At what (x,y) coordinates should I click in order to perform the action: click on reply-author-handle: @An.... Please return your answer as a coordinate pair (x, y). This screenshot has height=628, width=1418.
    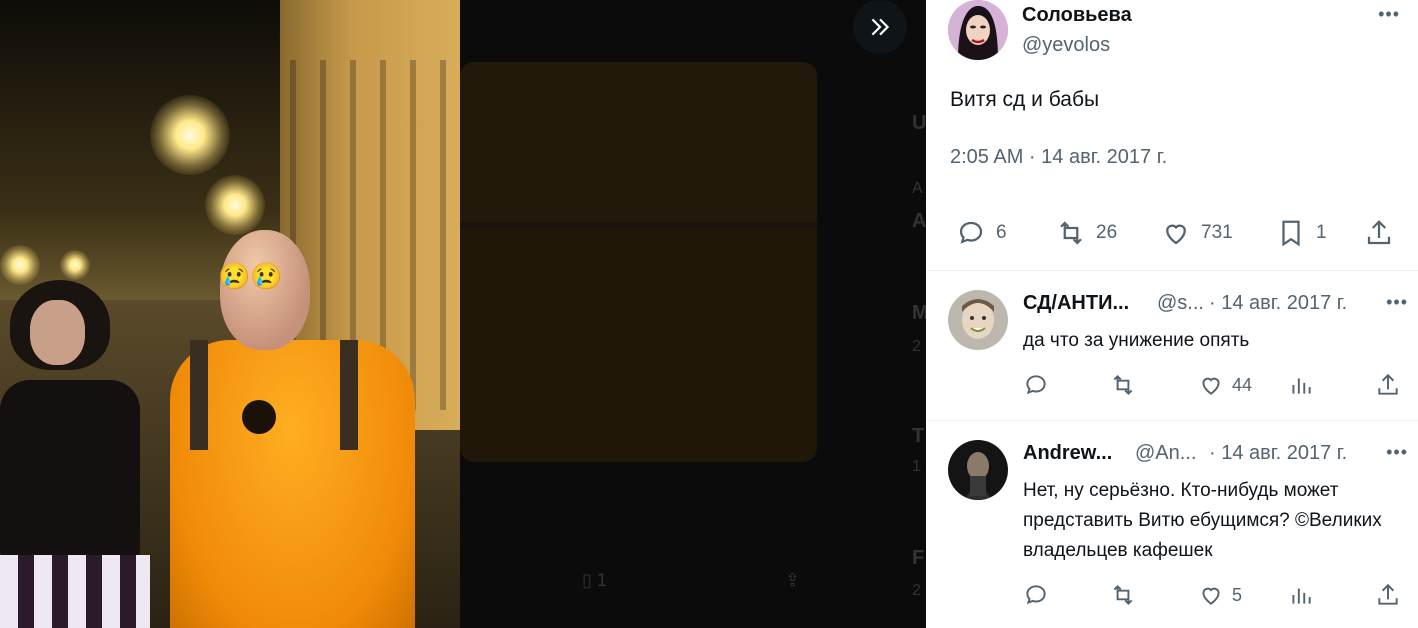
    Looking at the image, I should click on (1165, 453).